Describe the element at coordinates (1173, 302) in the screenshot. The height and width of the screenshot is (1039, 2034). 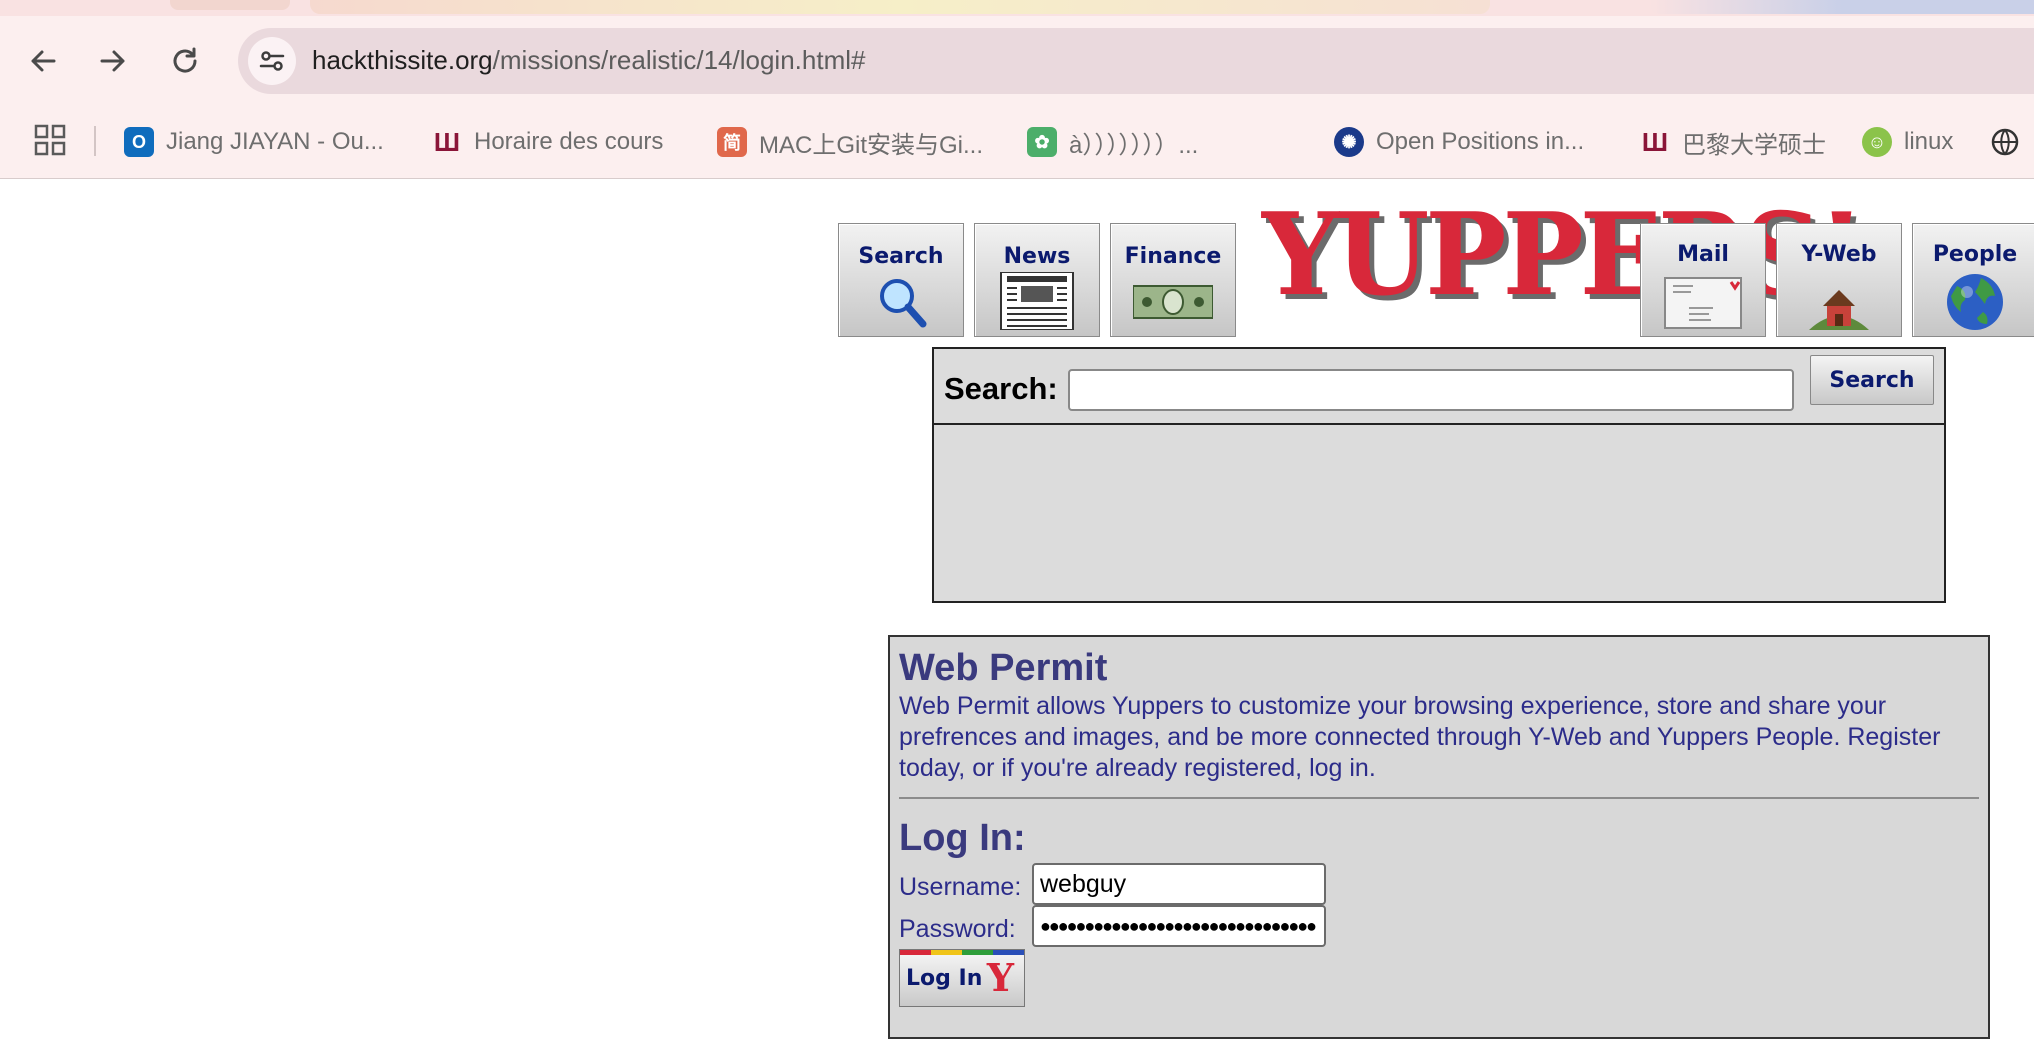
I see `dollar-bill-icon` at that location.